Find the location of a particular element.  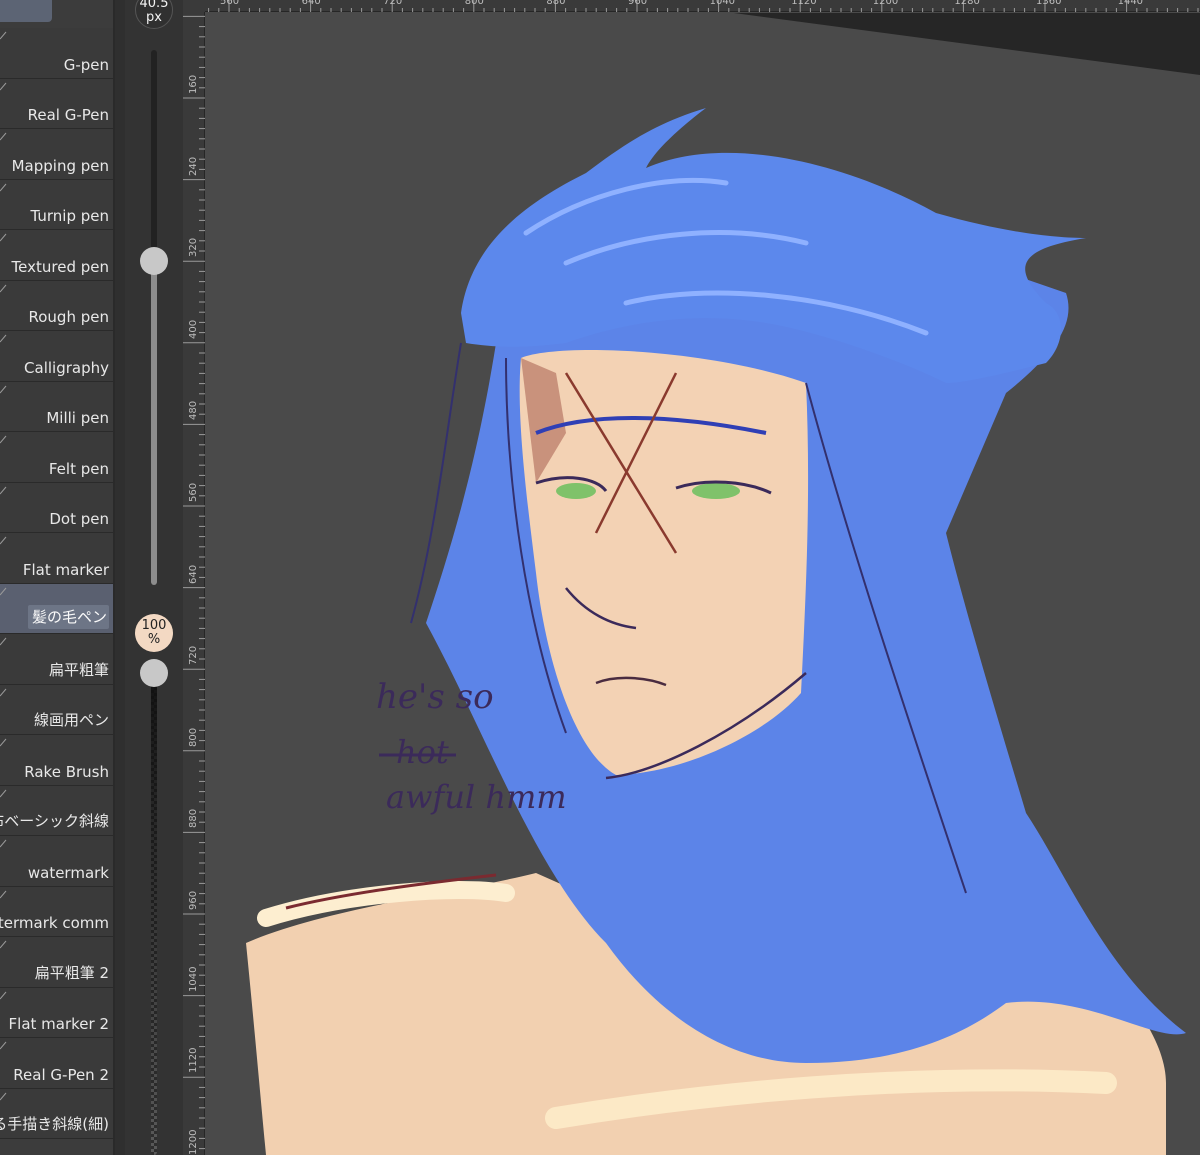

brush-item: Felt pen is located at coordinates (56, 457).